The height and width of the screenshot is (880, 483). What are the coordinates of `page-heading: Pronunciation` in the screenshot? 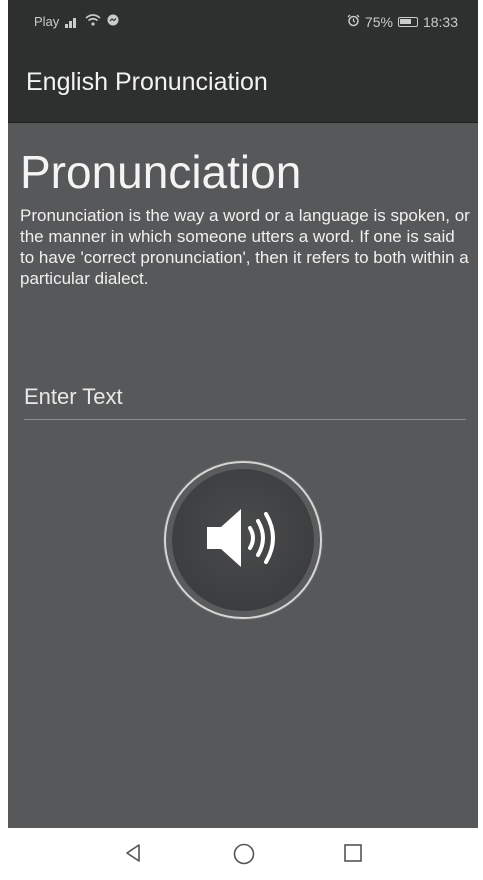 It's located at (161, 172).